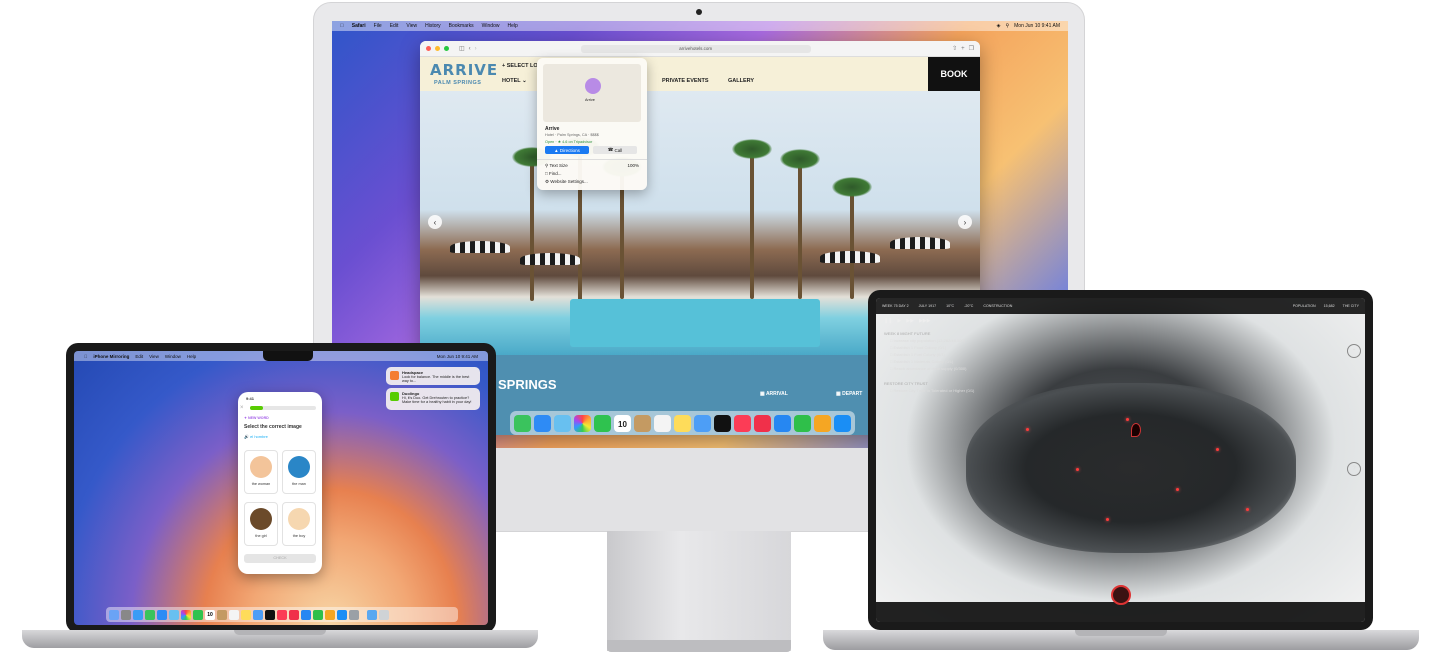 The image size is (1440, 655). Describe the element at coordinates (359, 26) in the screenshot. I see `menu-app-name: Safari` at that location.